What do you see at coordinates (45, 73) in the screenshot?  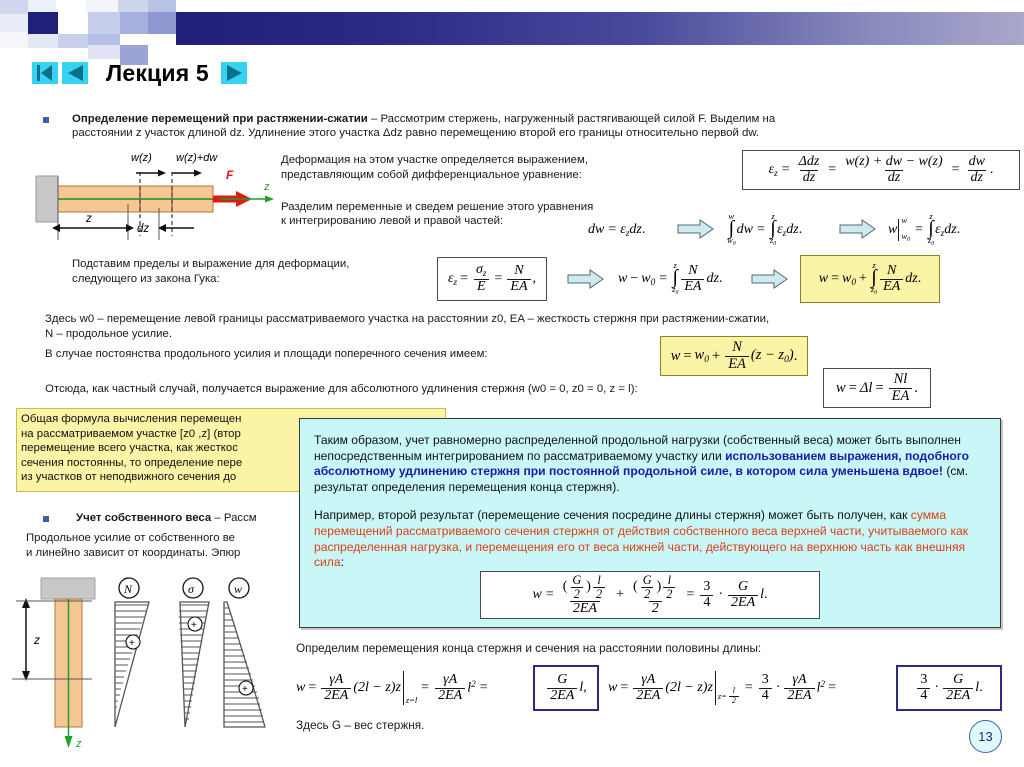 I see `first-slide-button` at bounding box center [45, 73].